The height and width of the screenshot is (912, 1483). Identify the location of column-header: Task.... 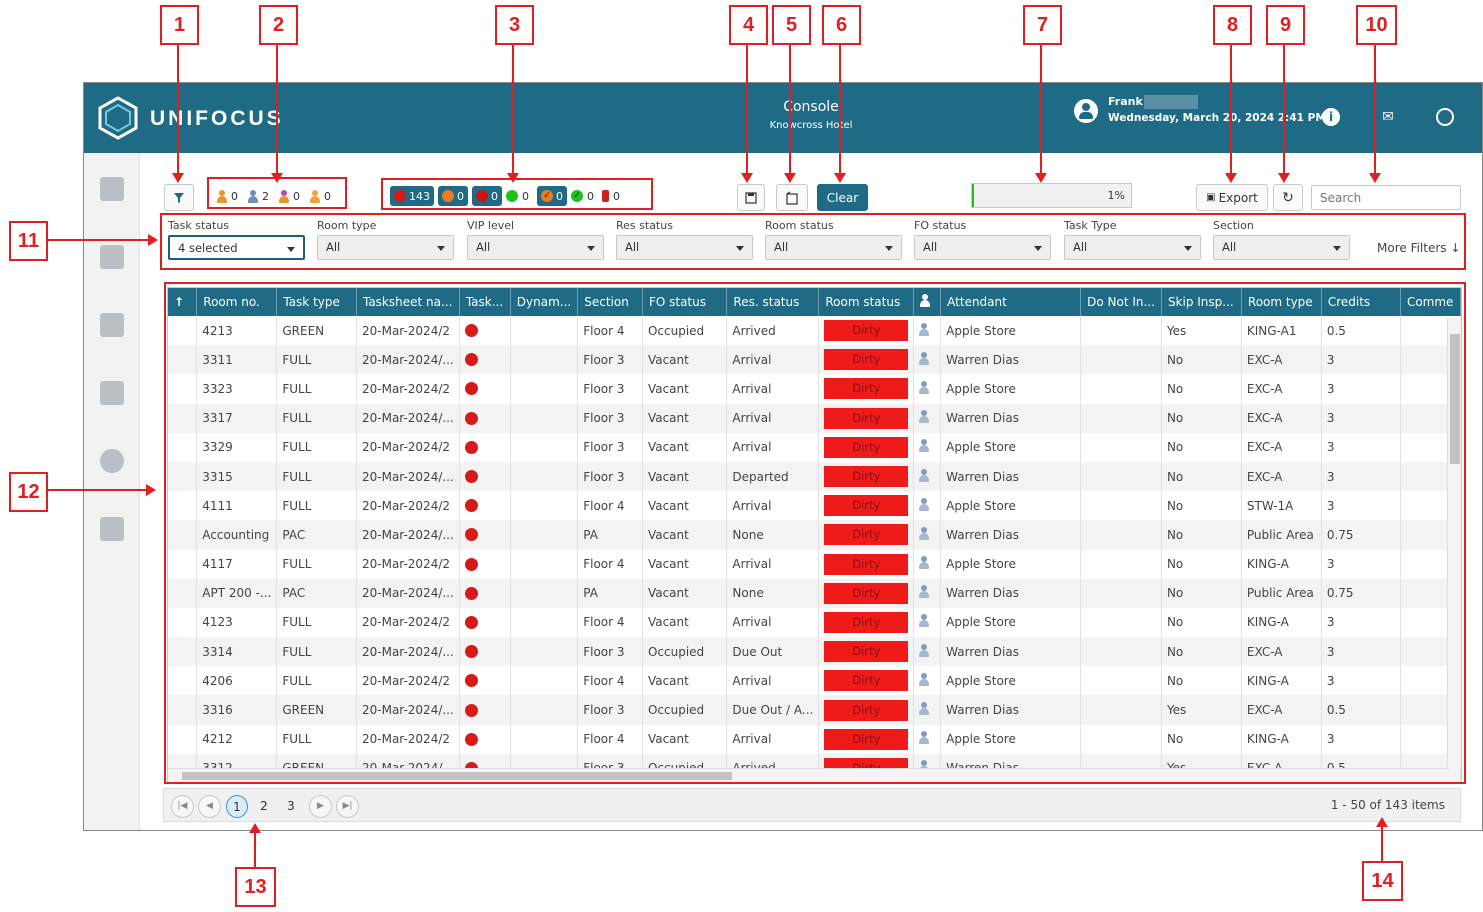
(485, 302).